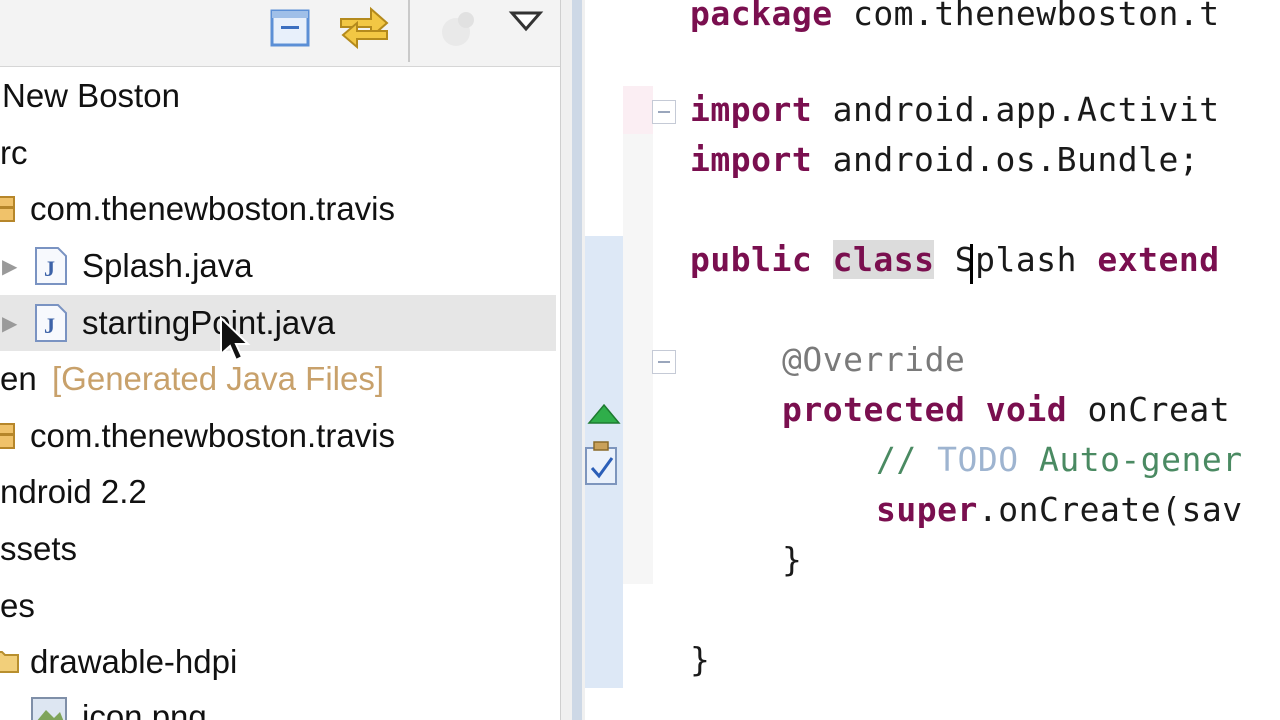 This screenshot has height=720, width=1280. I want to click on code-line-oncreate: protected void onCreat, so click(1006, 409).